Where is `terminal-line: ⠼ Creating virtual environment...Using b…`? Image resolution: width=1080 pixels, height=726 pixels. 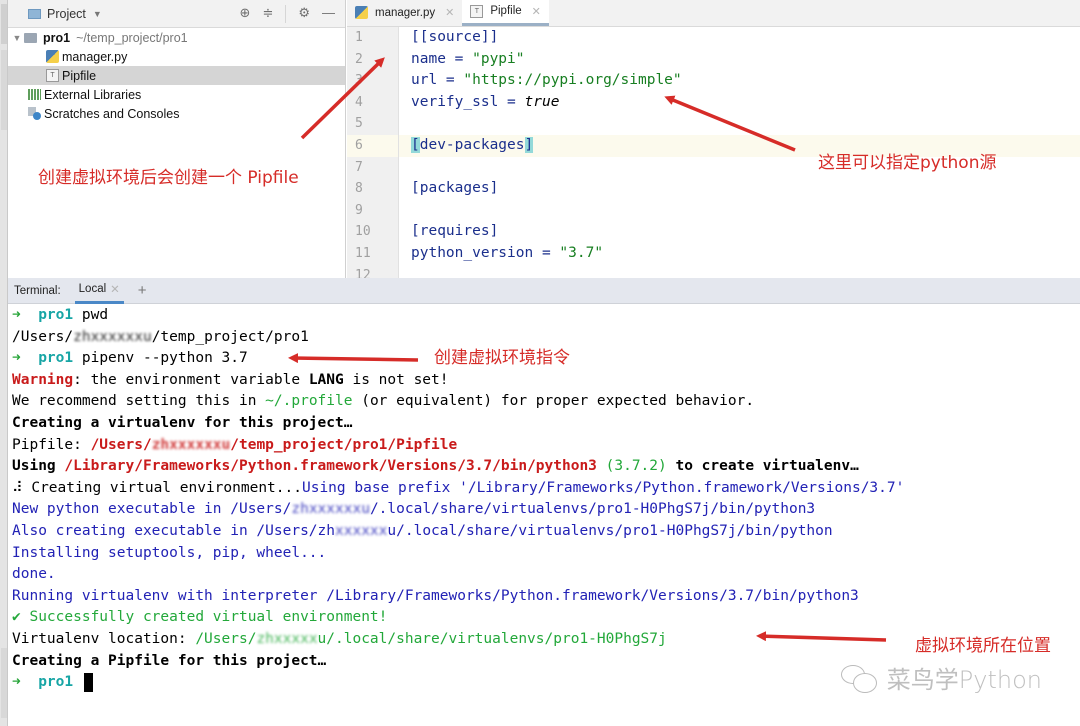
terminal-line: ⠼ Creating virtual environment...Using b… is located at coordinates (546, 489).